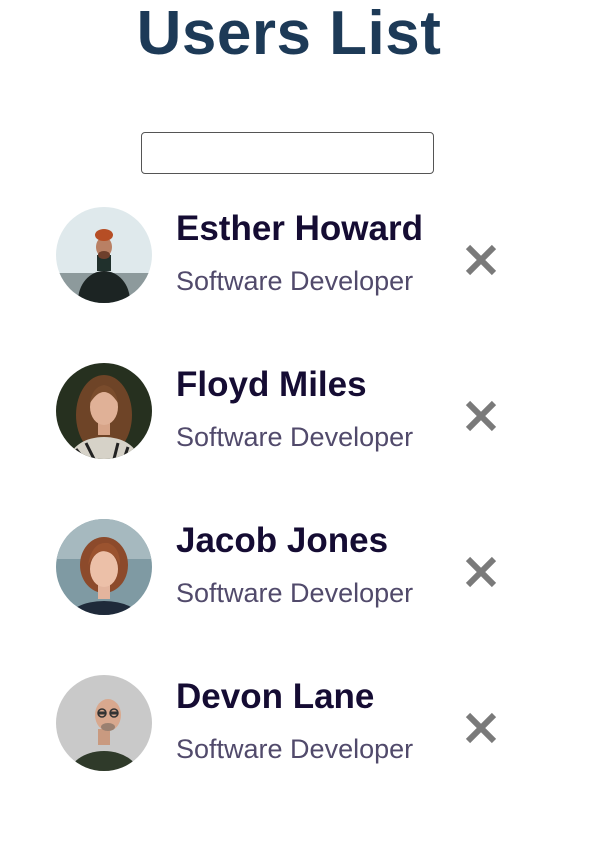  Describe the element at coordinates (275, 696) in the screenshot. I see `user-name: Devon Lane` at that location.